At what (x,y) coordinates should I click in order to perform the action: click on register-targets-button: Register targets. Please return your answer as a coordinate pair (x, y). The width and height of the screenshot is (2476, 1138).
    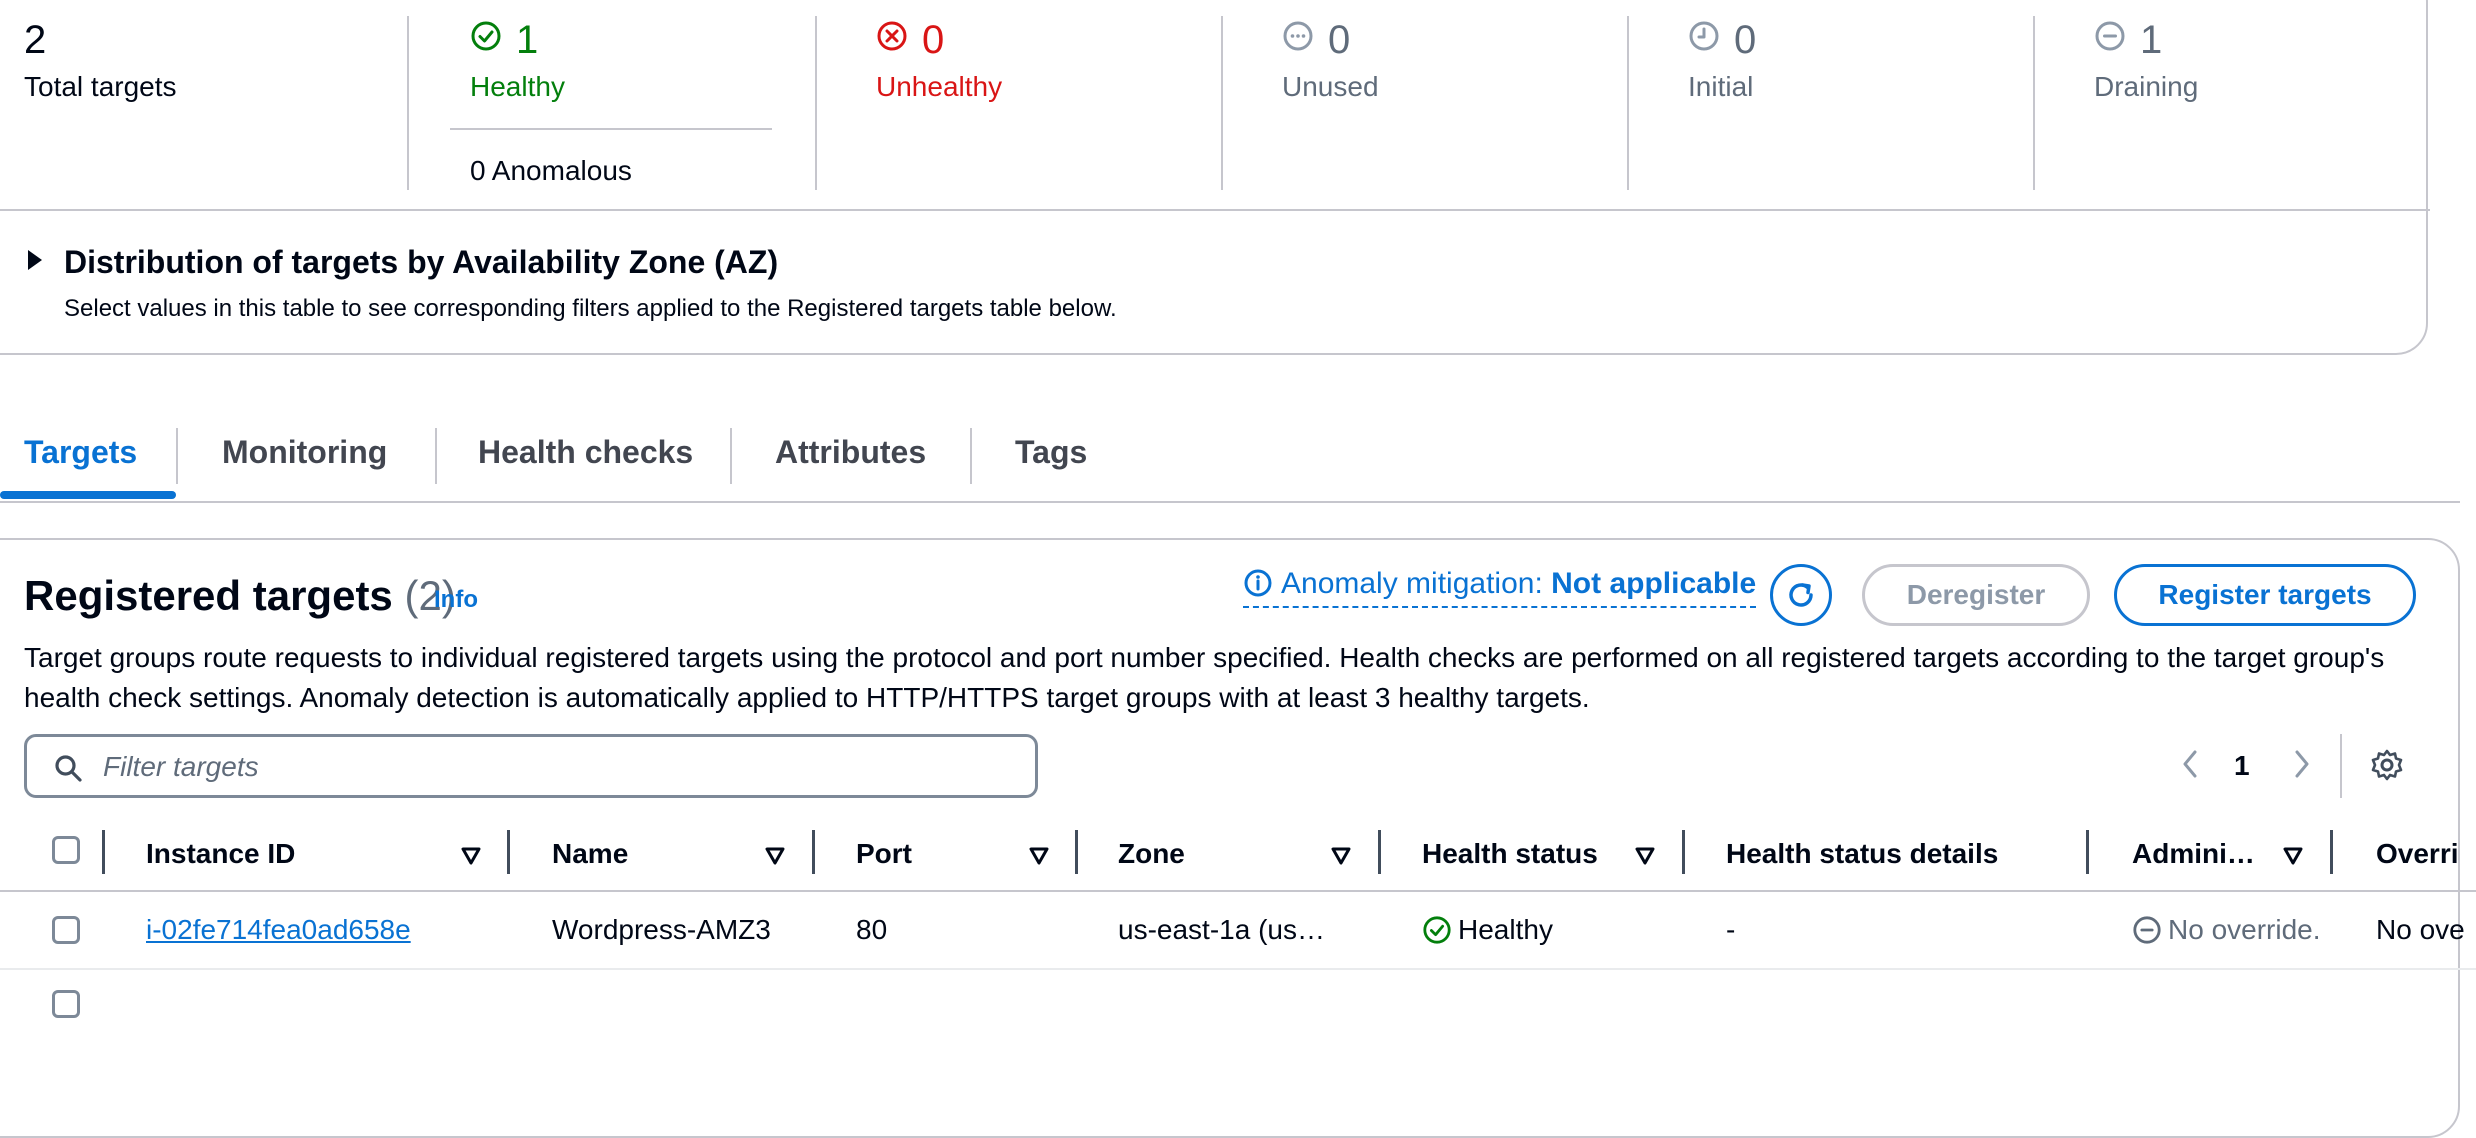
    Looking at the image, I should click on (2265, 595).